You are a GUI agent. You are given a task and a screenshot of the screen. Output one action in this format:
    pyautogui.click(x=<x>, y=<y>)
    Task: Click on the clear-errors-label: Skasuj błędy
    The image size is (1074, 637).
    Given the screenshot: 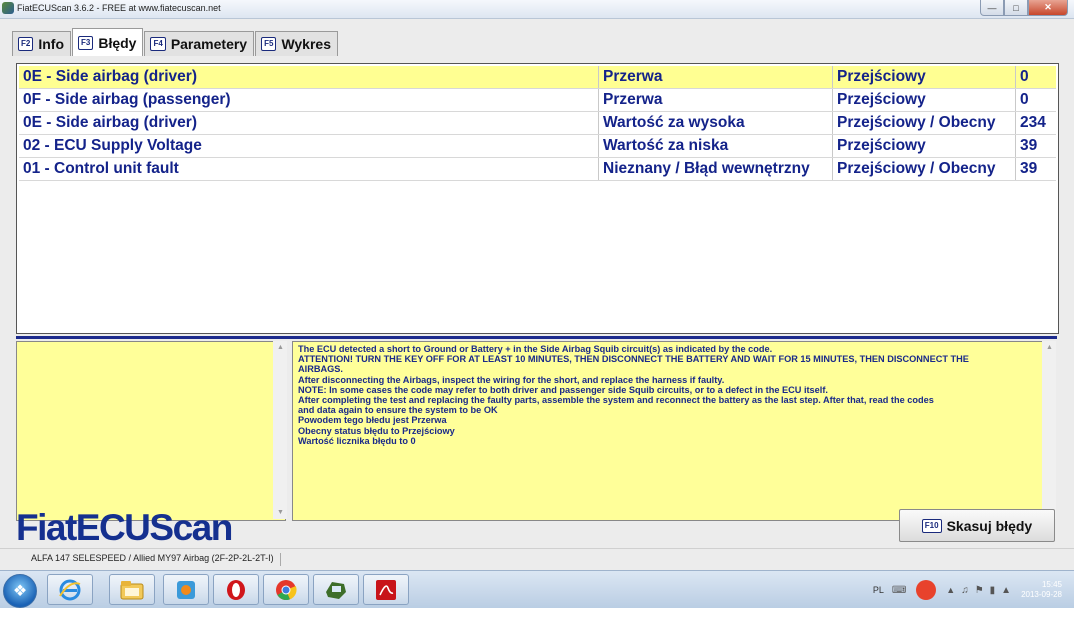 What is the action you would take?
    pyautogui.click(x=989, y=525)
    